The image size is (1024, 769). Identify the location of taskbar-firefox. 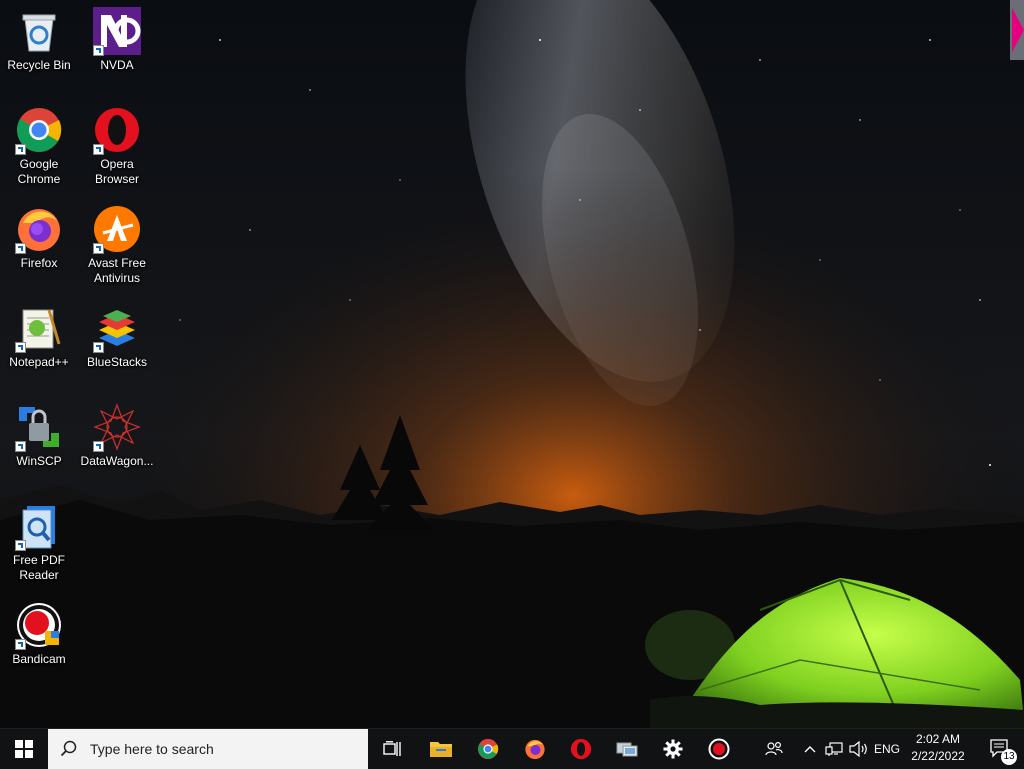
(535, 749).